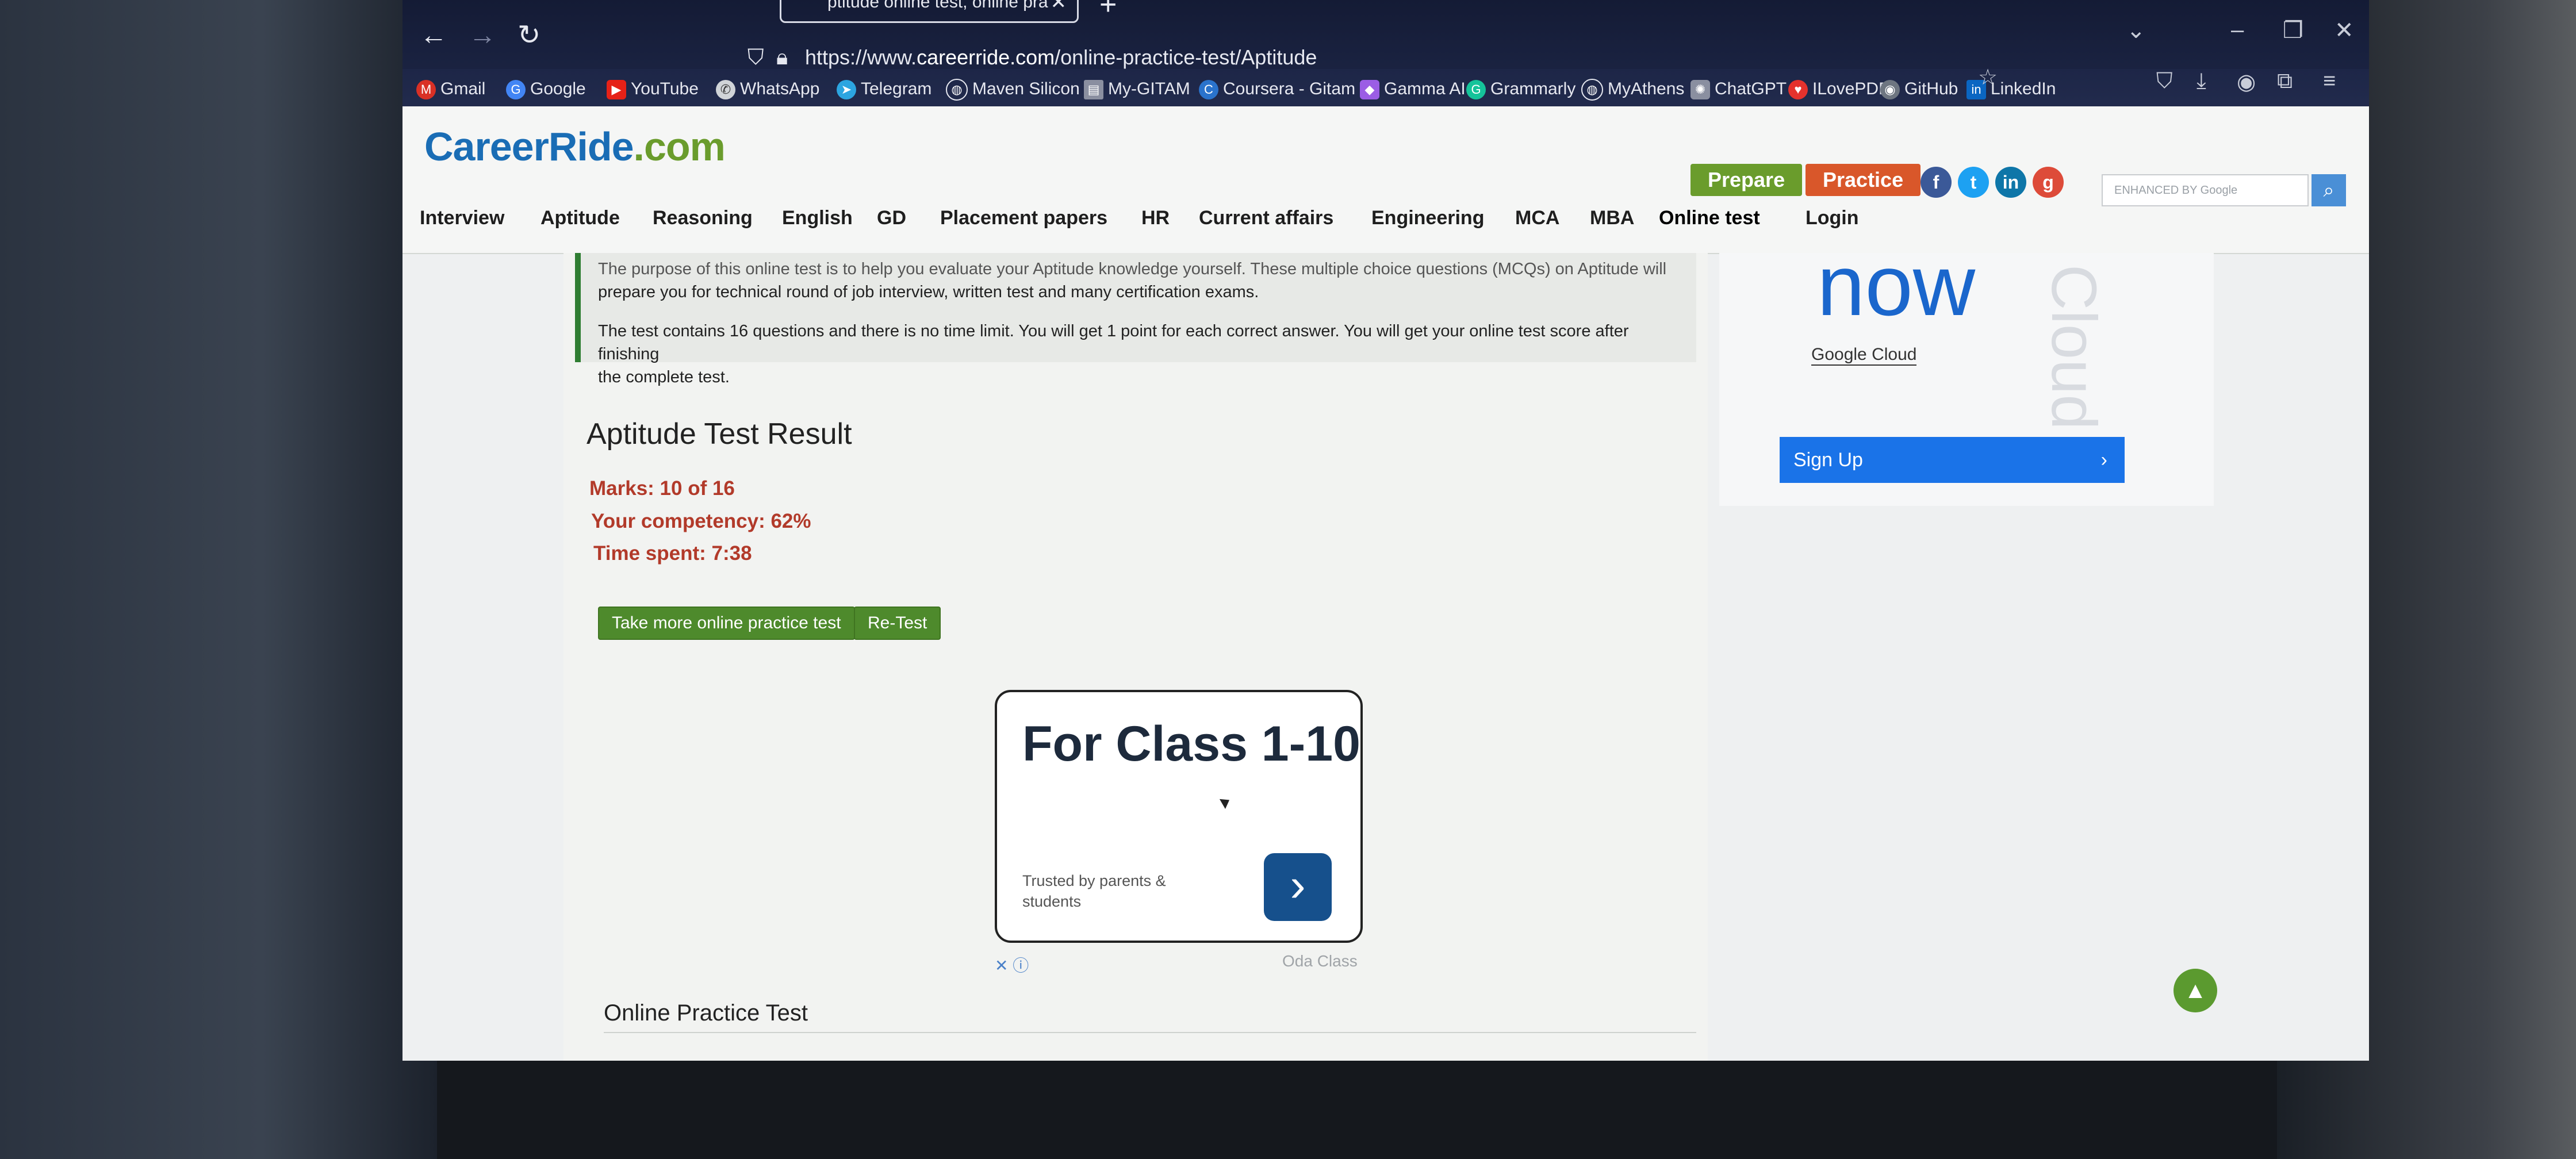  Describe the element at coordinates (529, 35) in the screenshot. I see `reload-icon: ↻` at that location.